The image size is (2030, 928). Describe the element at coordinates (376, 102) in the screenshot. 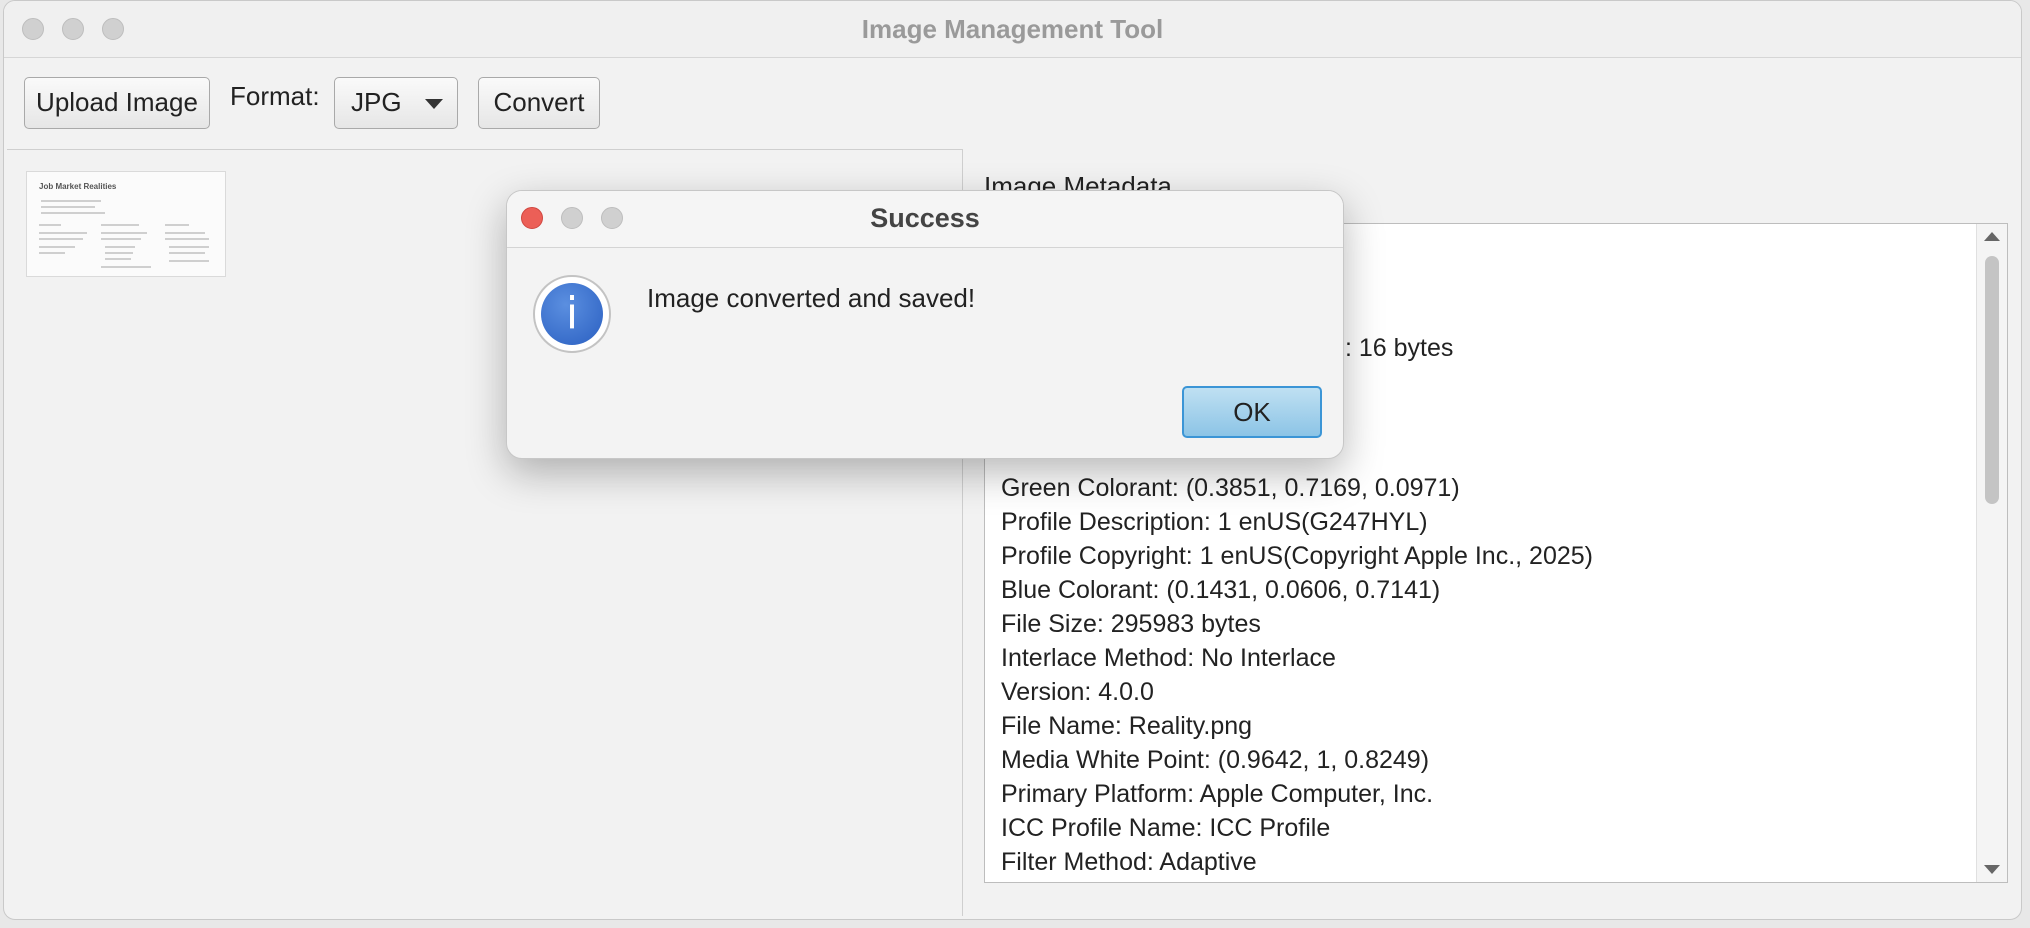

I see `format-select-value: JPG` at that location.